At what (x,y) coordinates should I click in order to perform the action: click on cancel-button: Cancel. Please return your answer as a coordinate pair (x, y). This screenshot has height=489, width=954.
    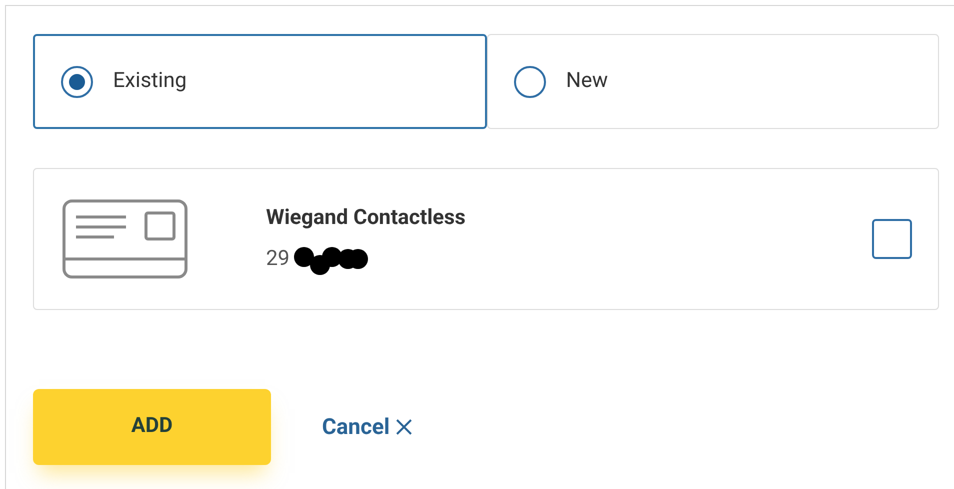
    Looking at the image, I should click on (368, 427).